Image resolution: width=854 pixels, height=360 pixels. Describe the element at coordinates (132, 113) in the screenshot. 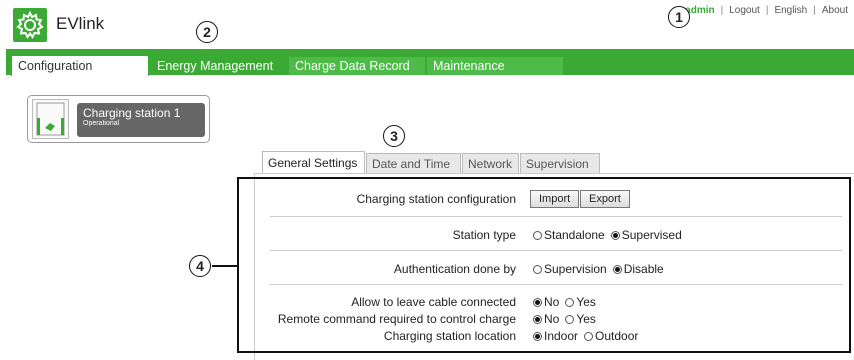

I see `station-name: Charging station 1` at that location.